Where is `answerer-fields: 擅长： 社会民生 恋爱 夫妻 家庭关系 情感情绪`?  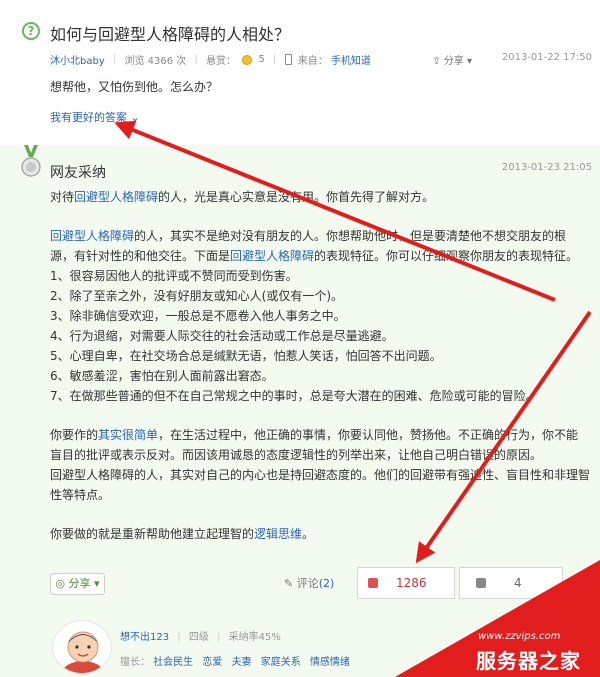 answerer-fields: 擅长： 社会民生 恋爱 夫妻 家庭关系 情感情绪 is located at coordinates (238, 660).